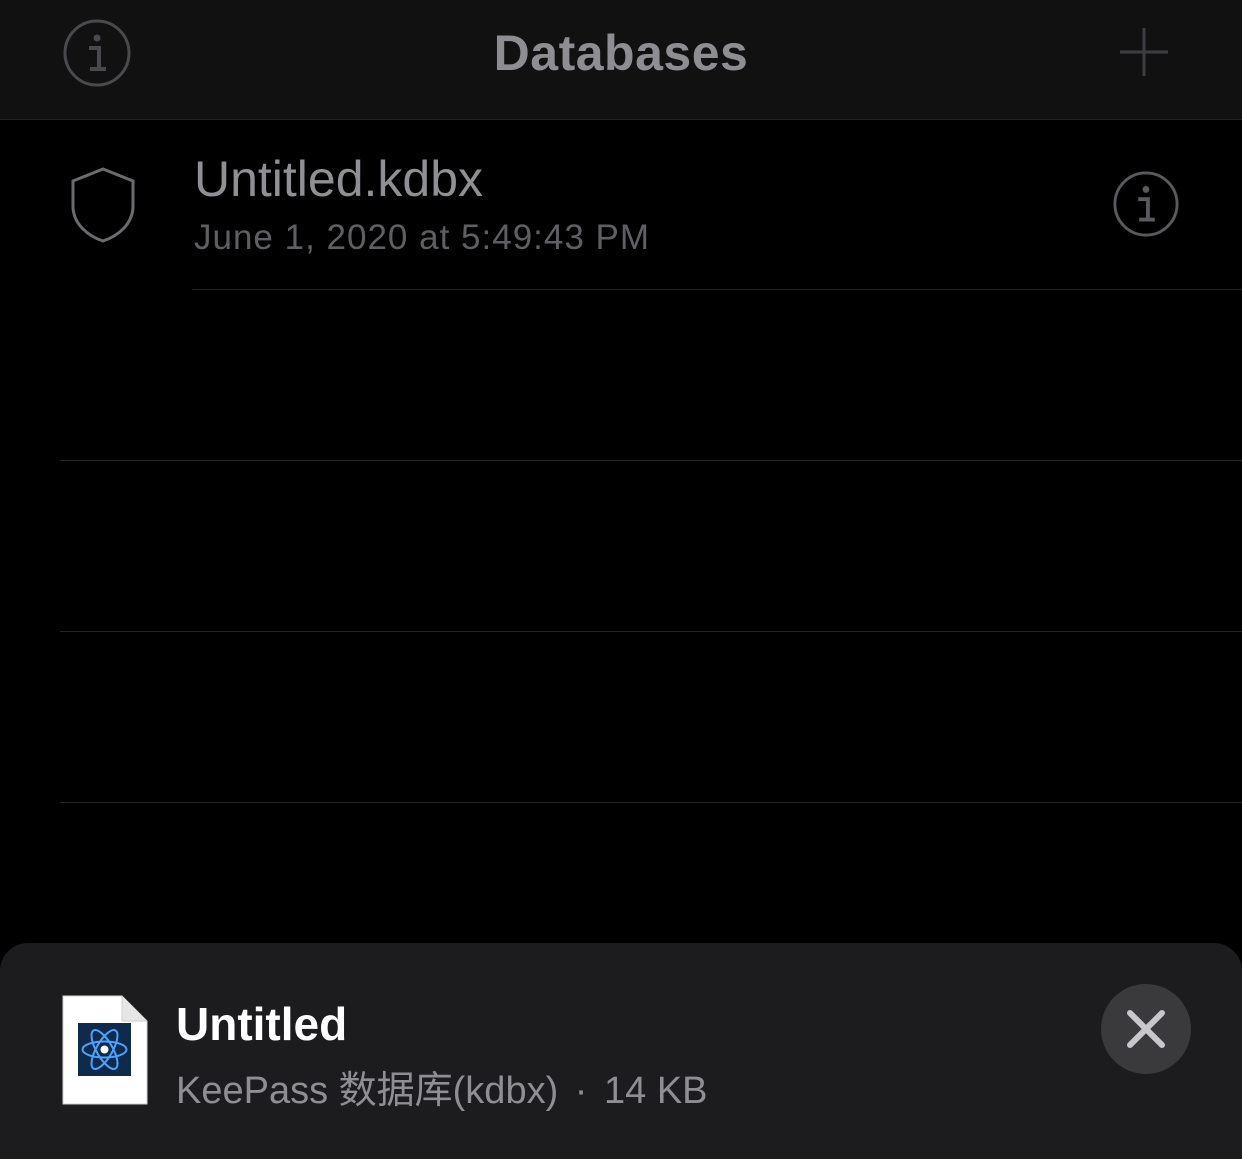 This screenshot has width=1242, height=1159. I want to click on navigation-bar: Databases, so click(621, 60).